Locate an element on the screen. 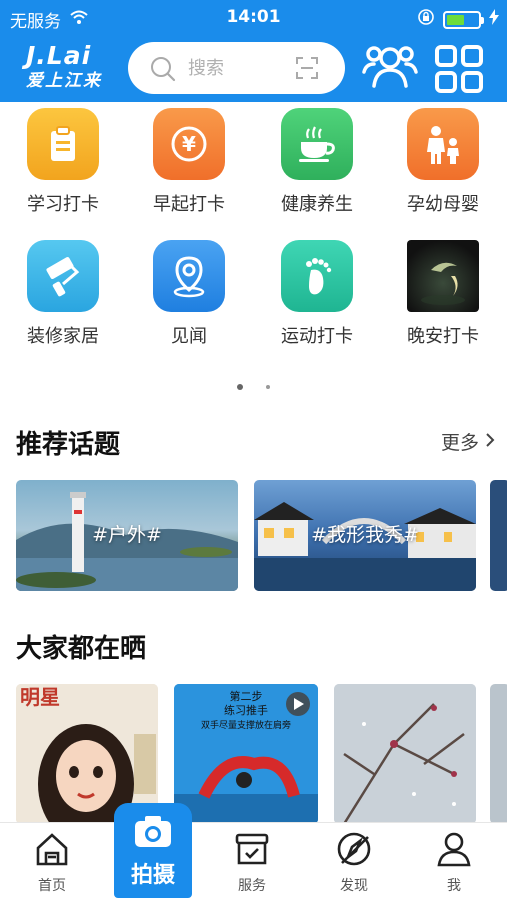 The image size is (507, 900). category-label: 运动打卡 is located at coordinates (317, 336).